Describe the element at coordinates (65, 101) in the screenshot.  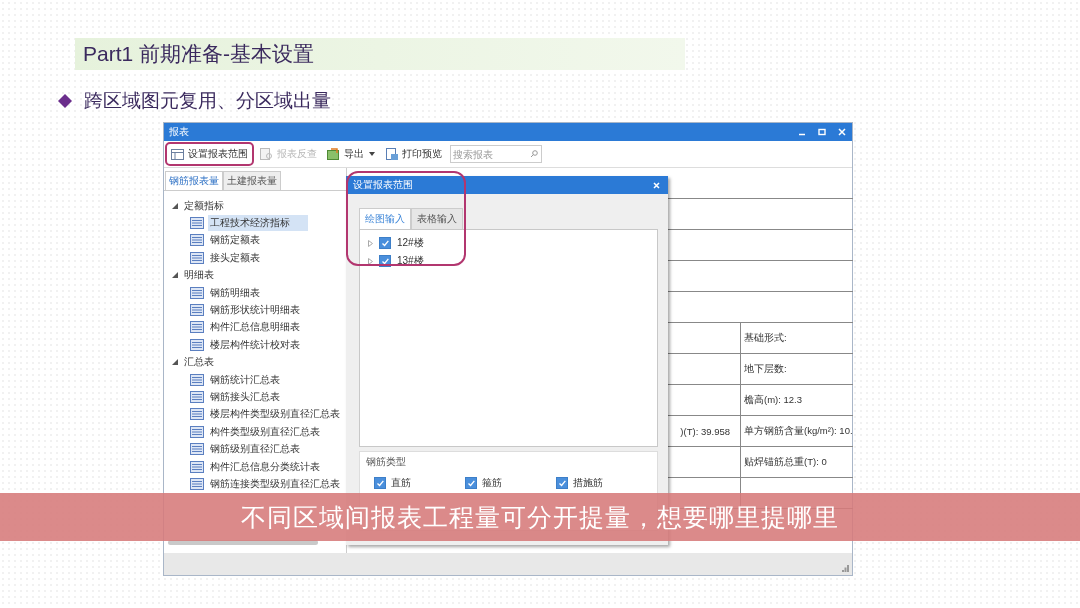
I see `diamond-bullet-icon` at that location.